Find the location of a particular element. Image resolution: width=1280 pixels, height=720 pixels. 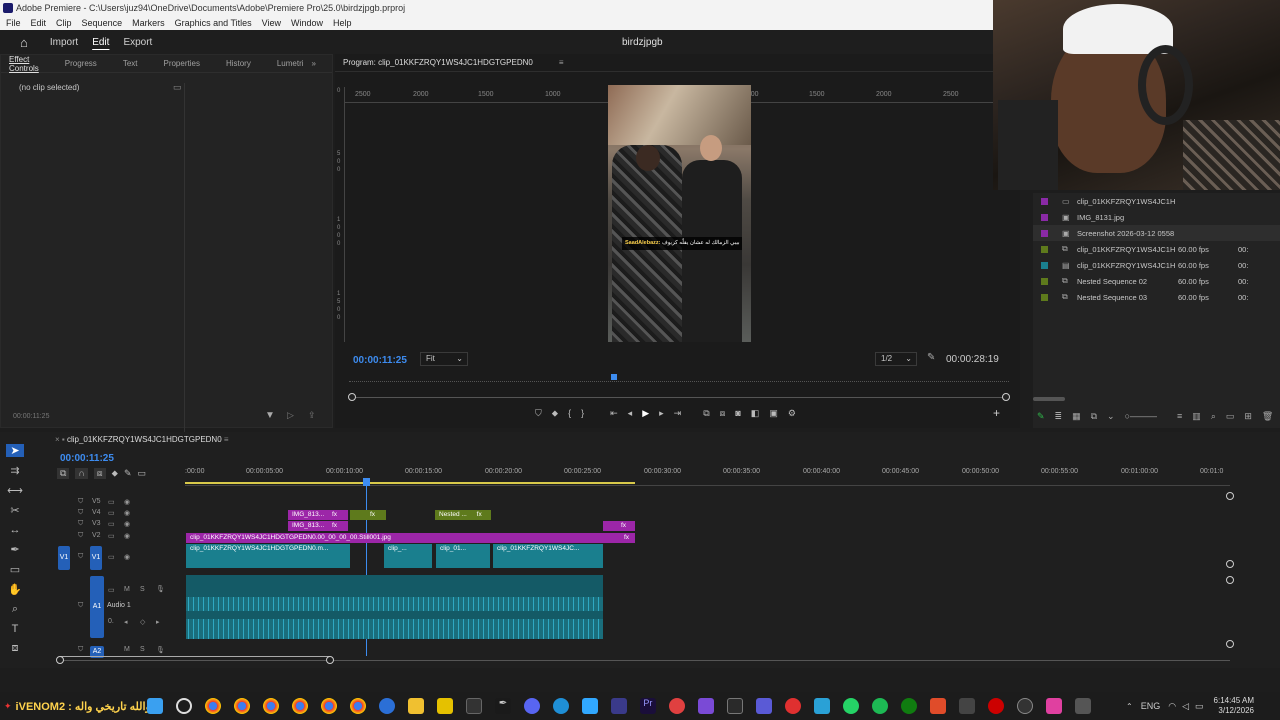

zoom-bar is located at coordinates (679, 397).